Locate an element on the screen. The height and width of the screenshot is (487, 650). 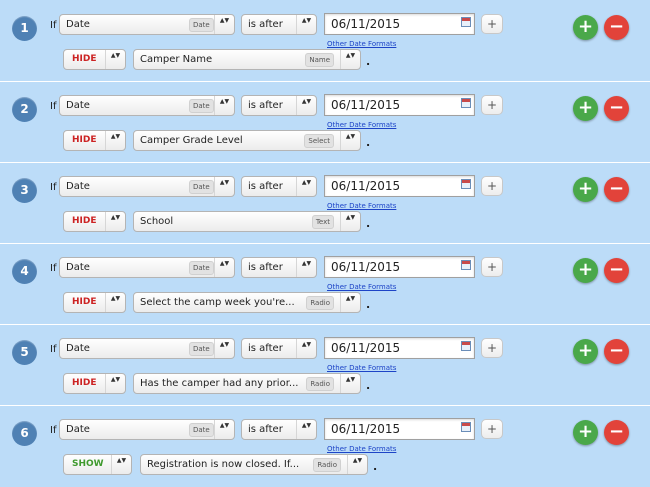
target-field-value: Camper Grade Level is located at coordinates (191, 140).